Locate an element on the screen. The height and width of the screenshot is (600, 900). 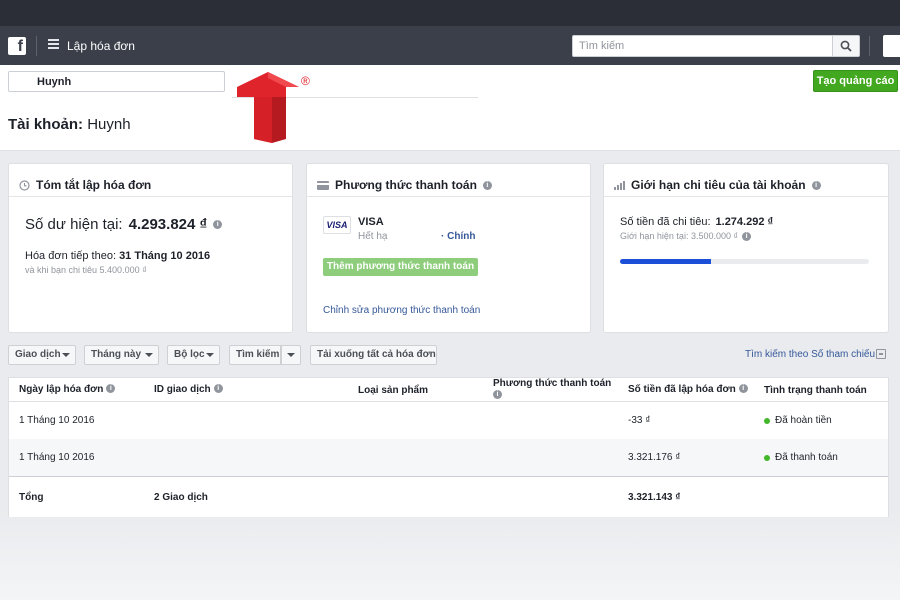
download-invoices-button: Tải xuống tất cả hóa đơn is located at coordinates (373, 355).